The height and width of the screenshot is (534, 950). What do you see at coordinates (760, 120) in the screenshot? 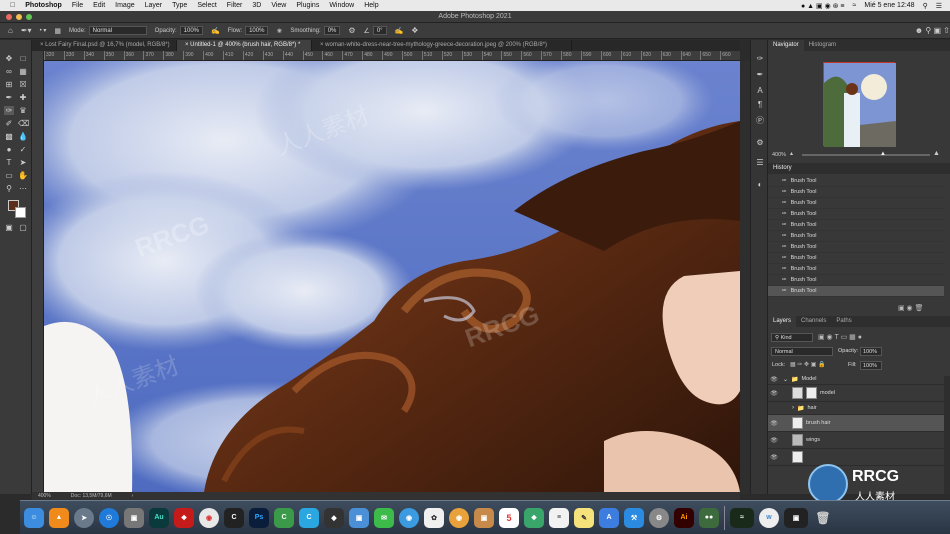
I see `glyphs-panel-icon: Ⓟ` at bounding box center [760, 120].